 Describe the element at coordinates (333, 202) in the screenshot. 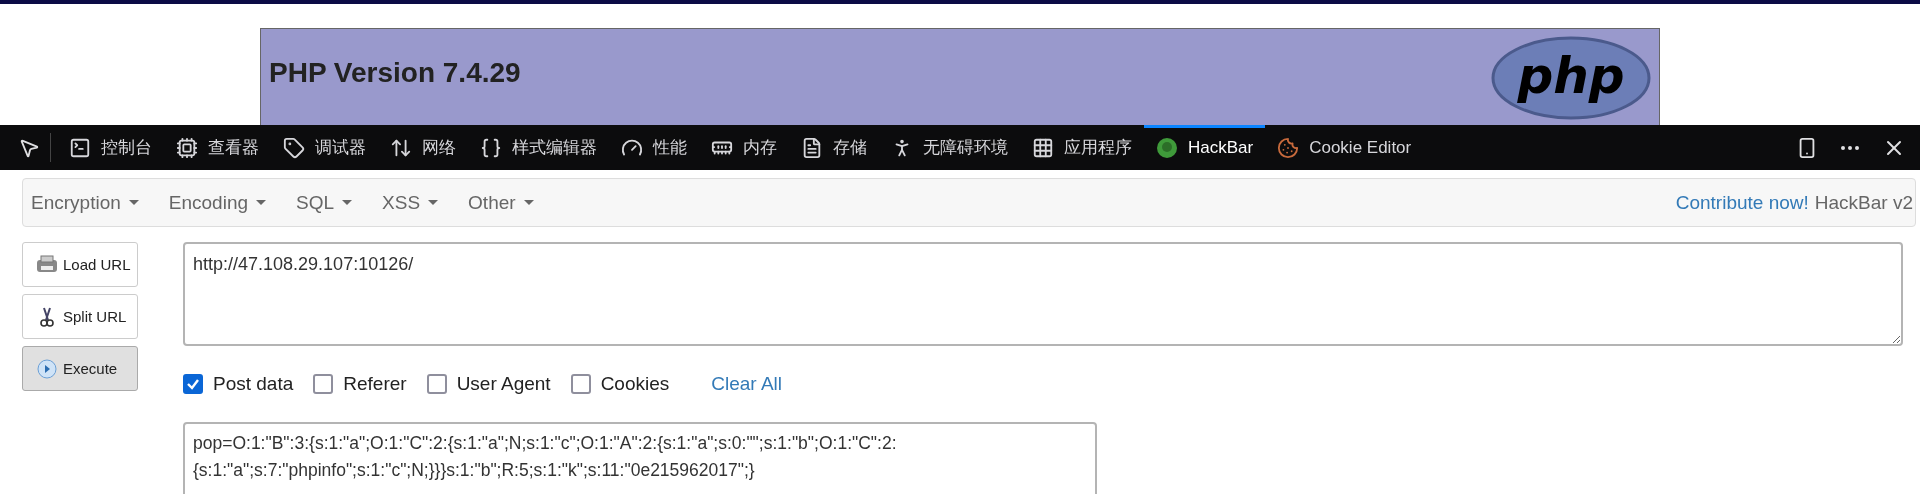

I see `menu-dropdown: SQL` at that location.